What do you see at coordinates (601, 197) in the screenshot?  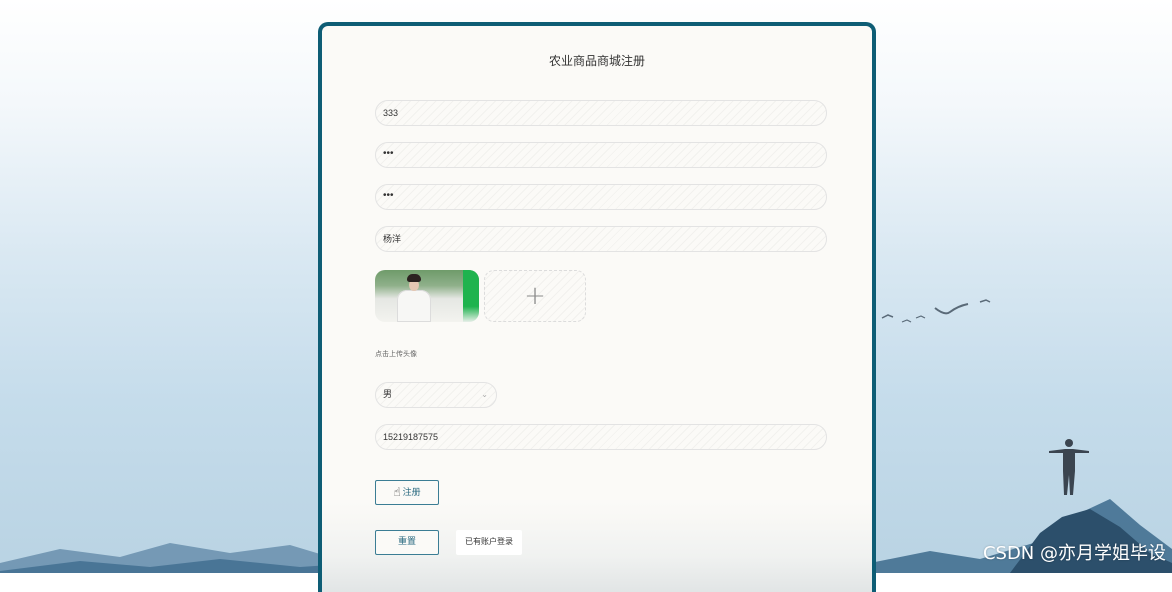 I see `confirm-password-input: •••` at bounding box center [601, 197].